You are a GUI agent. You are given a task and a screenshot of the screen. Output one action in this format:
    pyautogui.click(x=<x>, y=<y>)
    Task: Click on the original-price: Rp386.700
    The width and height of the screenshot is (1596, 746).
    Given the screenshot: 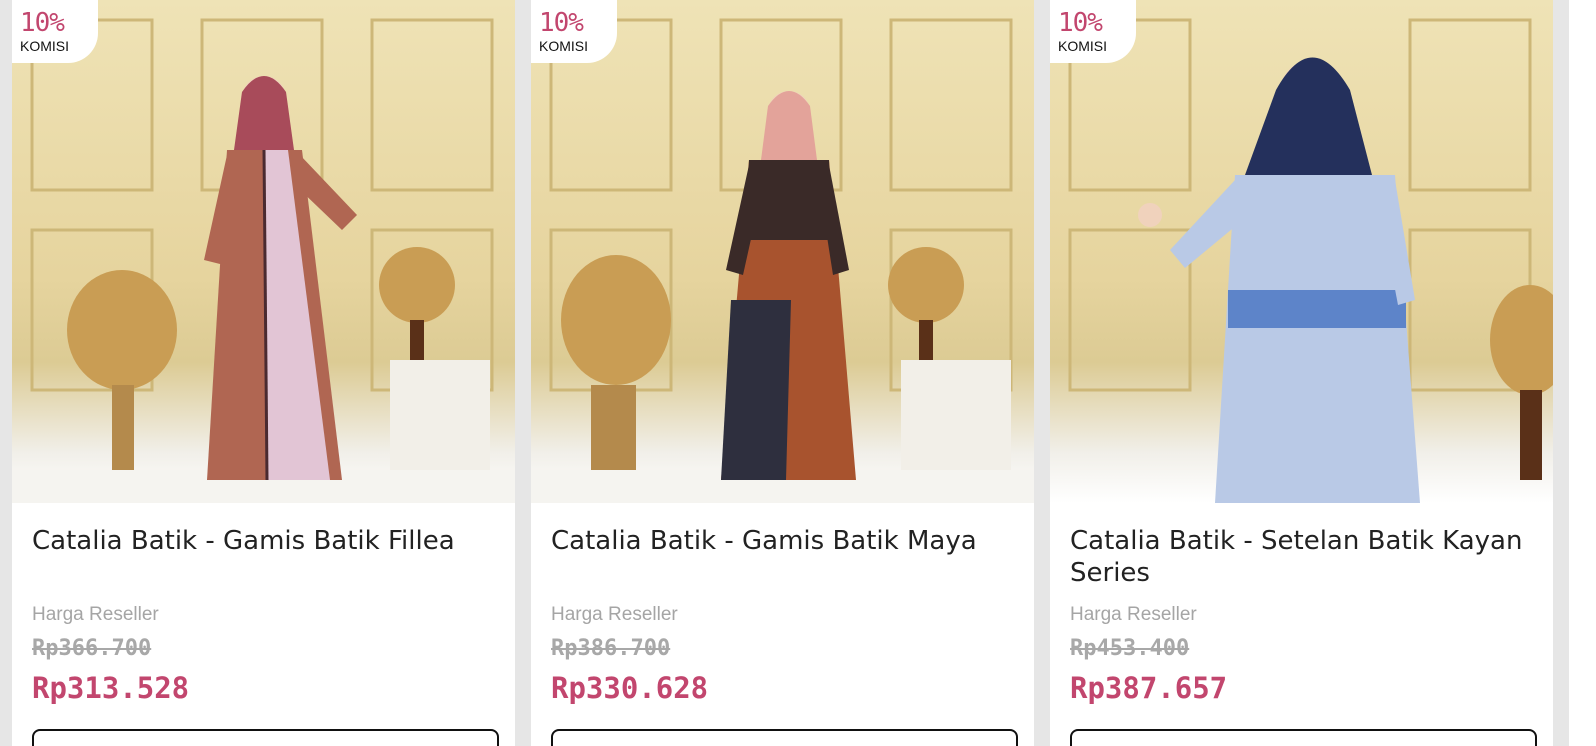 What is the action you would take?
    pyautogui.click(x=611, y=648)
    